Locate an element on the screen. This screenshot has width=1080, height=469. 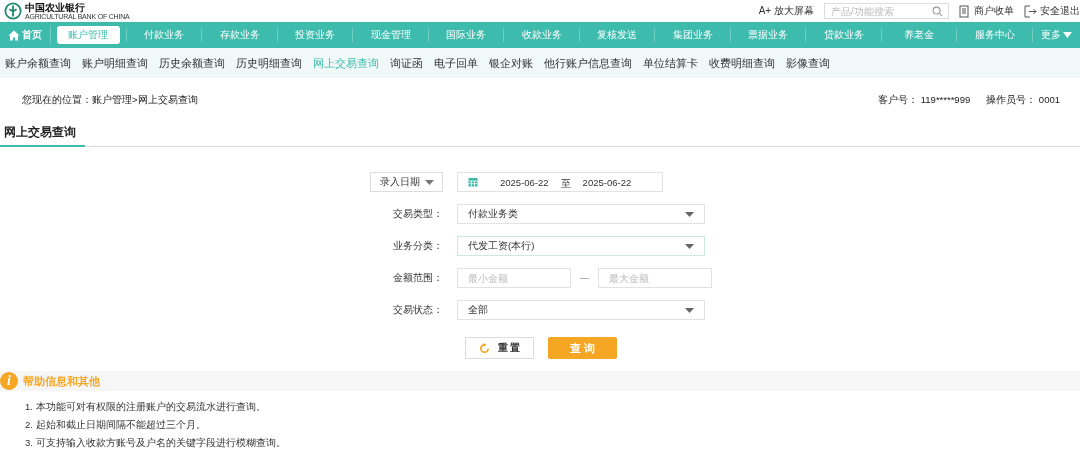
customer-number: 客户号： 119*****999 is located at coordinates (924, 100).